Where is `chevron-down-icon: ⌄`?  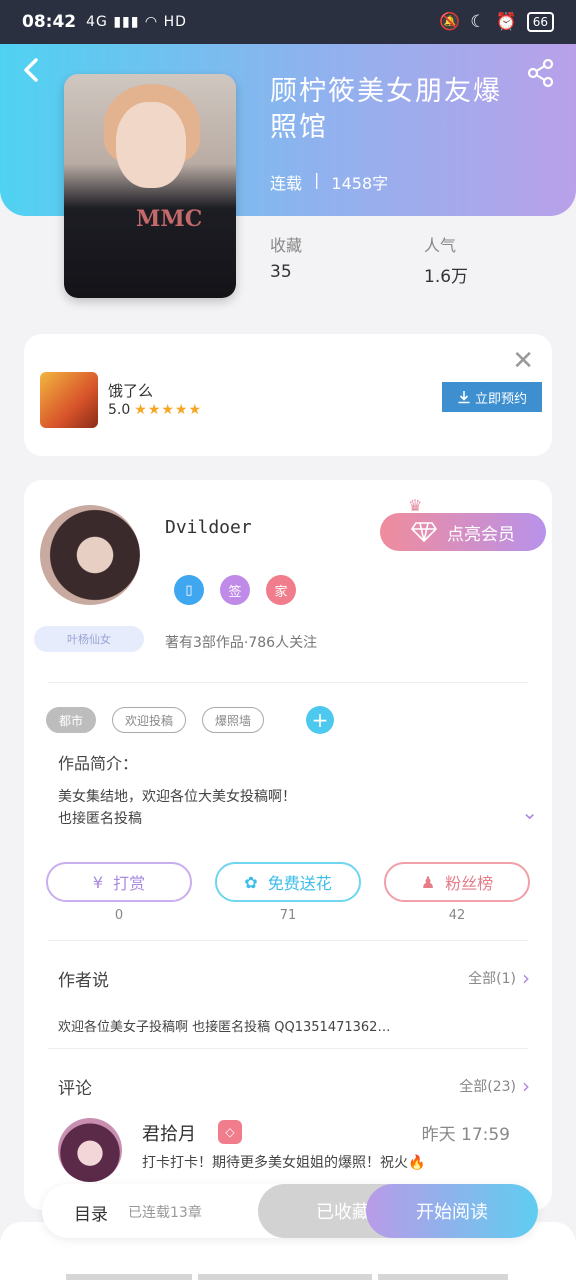
chevron-down-icon: ⌄ is located at coordinates (529, 812).